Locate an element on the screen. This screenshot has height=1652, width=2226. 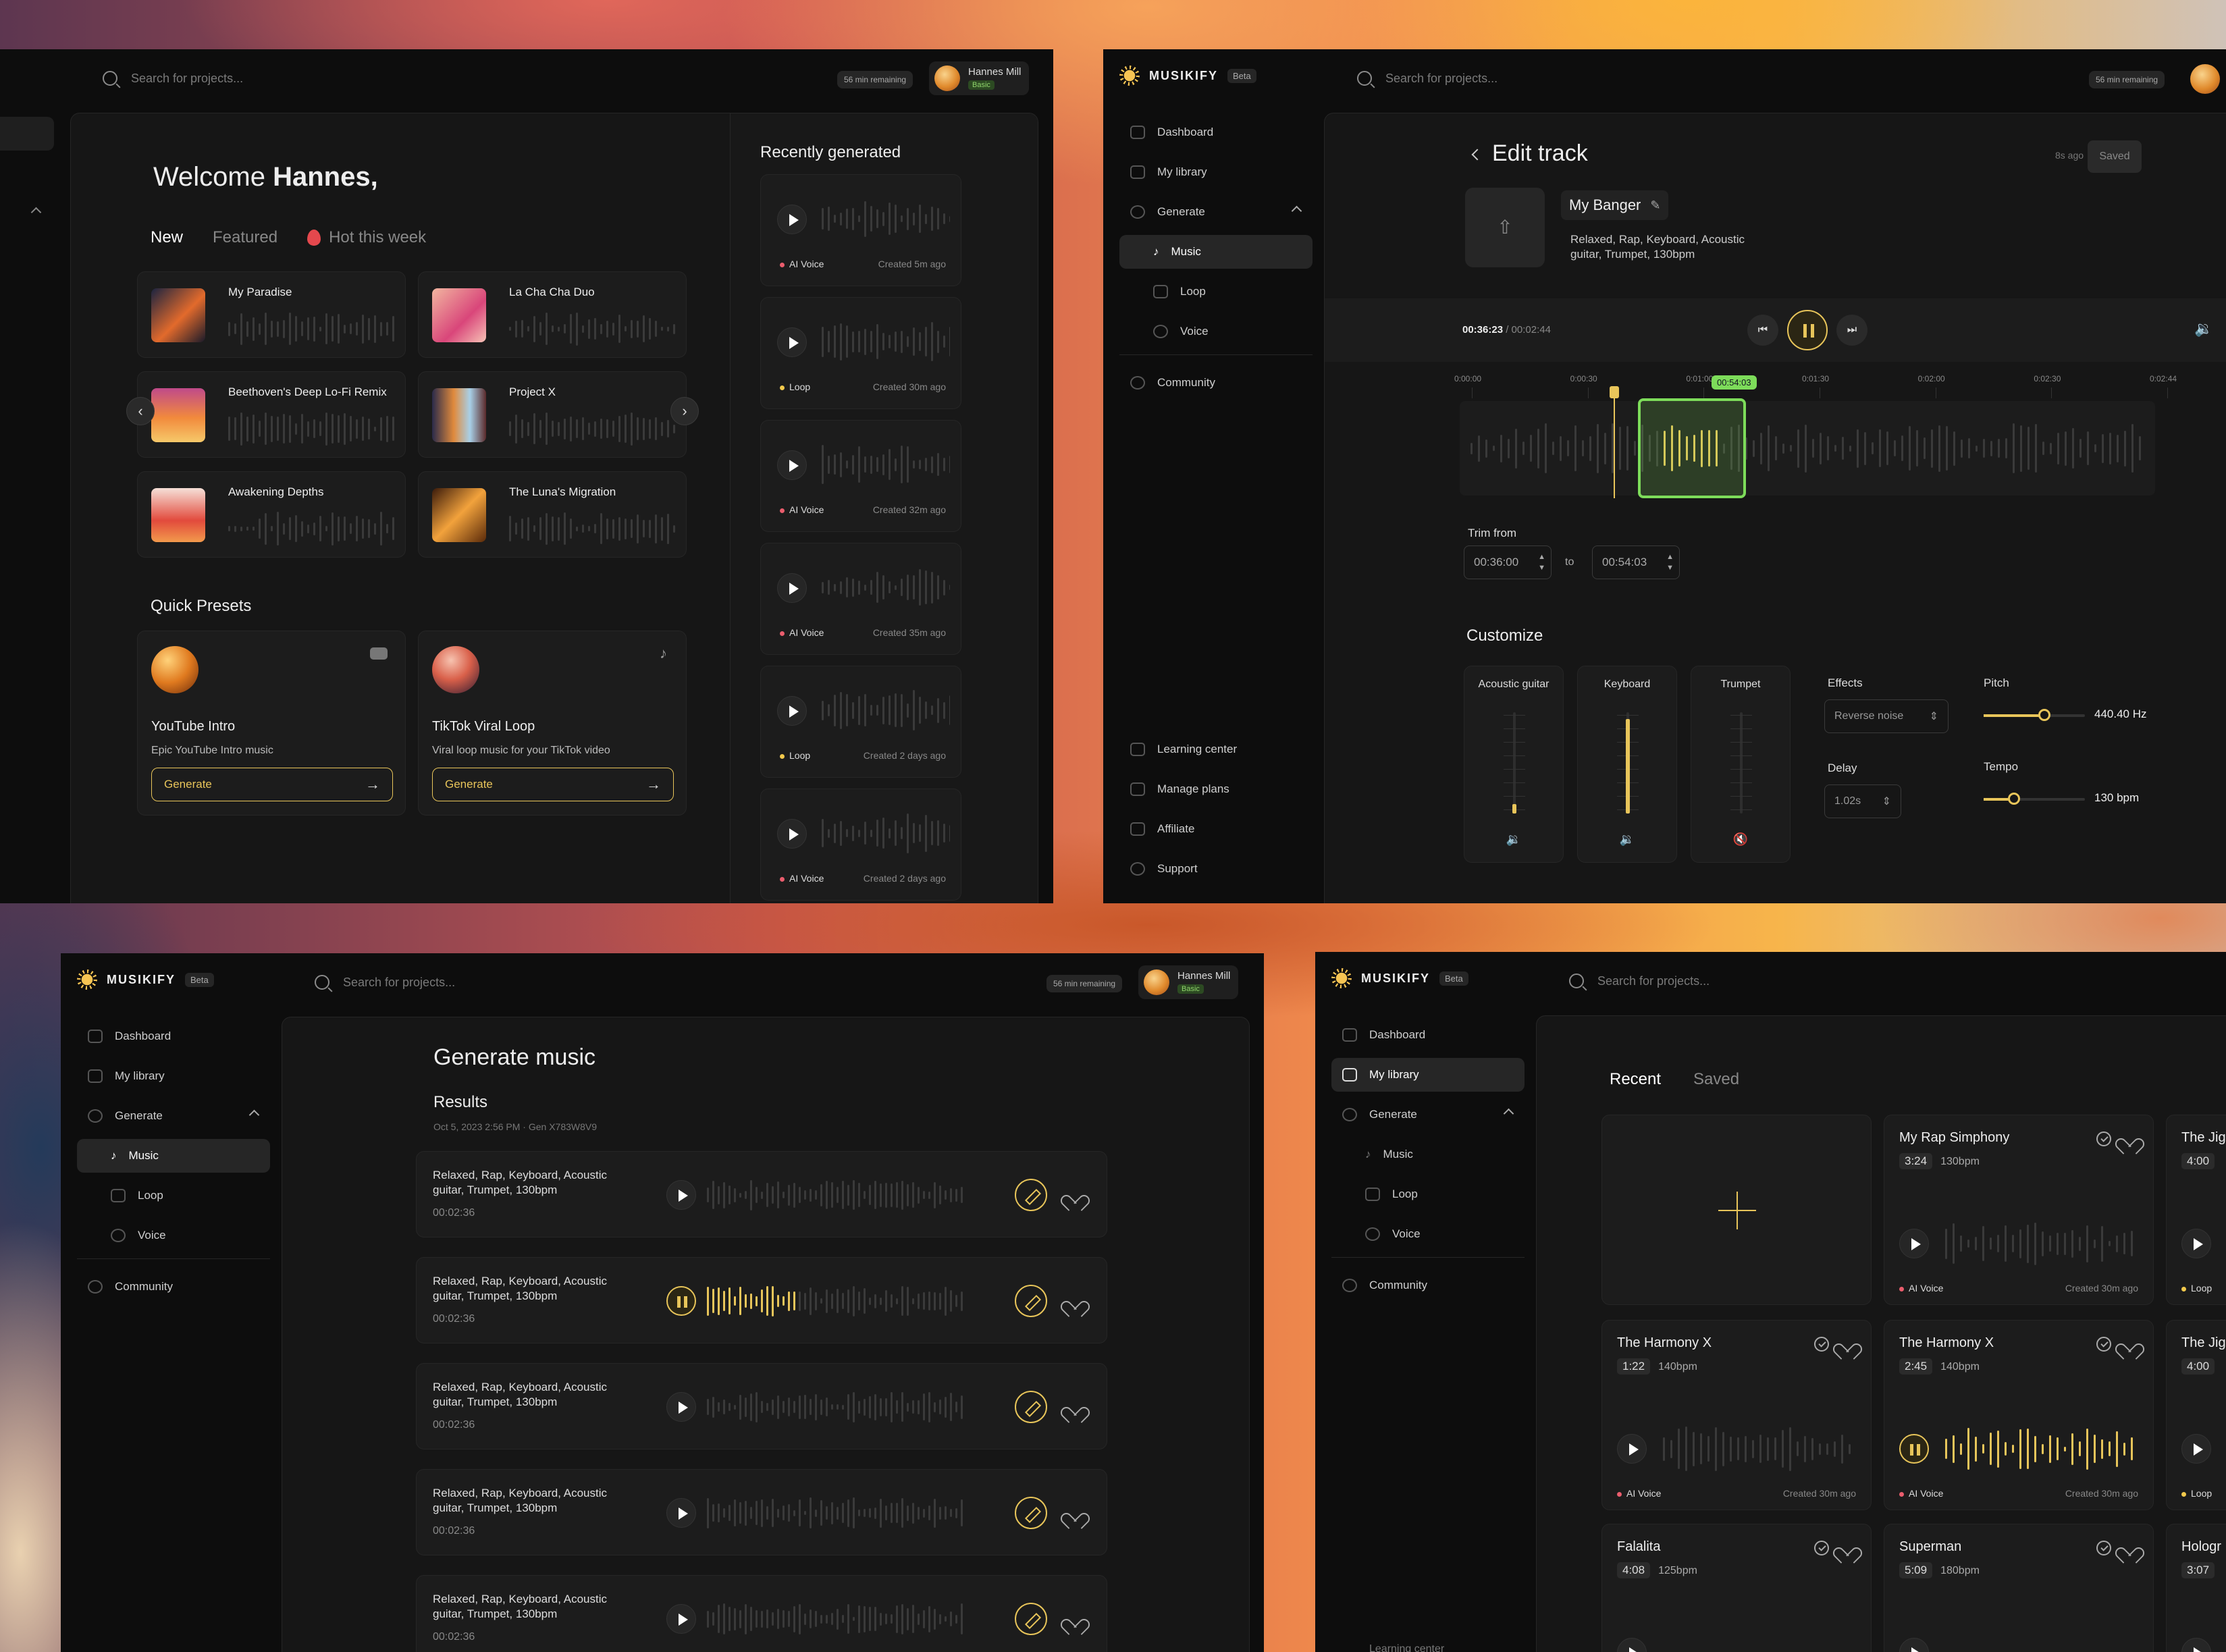
recent-card: AI Voice Created 2 days ago is located at coordinates (860, 845).